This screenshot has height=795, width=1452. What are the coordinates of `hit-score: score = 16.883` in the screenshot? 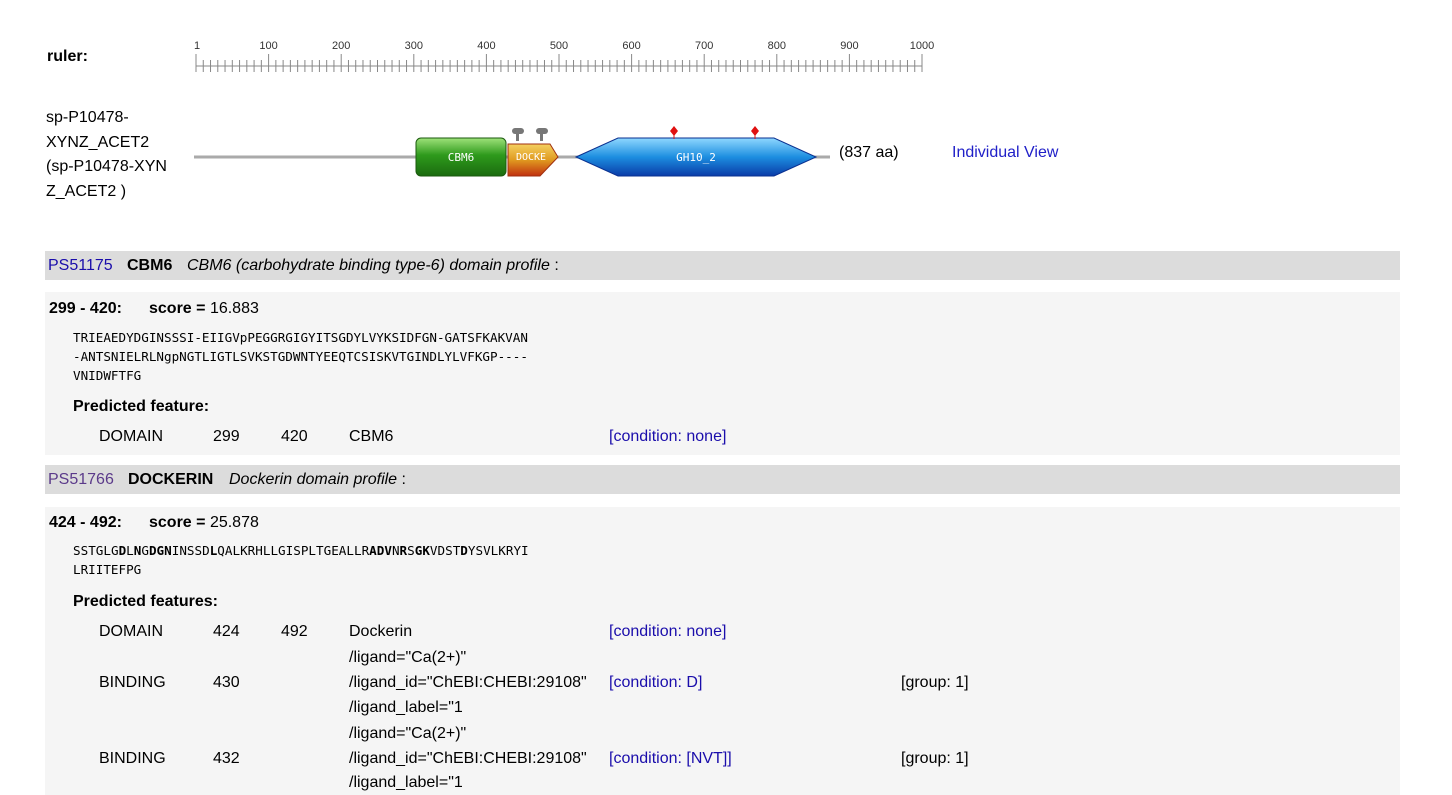 It's located at (204, 308).